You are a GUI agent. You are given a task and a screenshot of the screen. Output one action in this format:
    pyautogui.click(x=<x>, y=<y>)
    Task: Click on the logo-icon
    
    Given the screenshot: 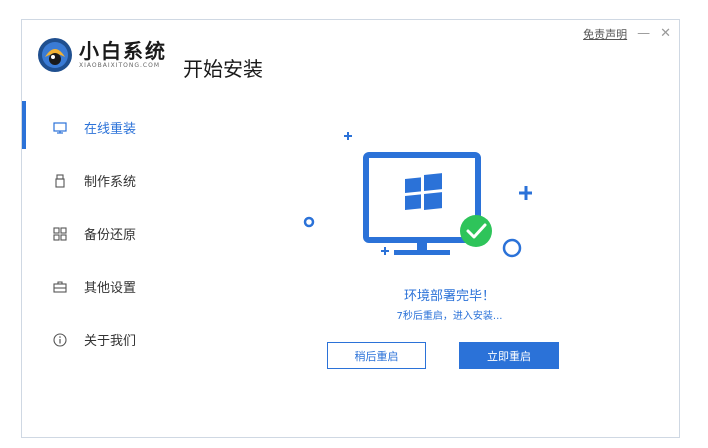 What is the action you would take?
    pyautogui.click(x=55, y=55)
    